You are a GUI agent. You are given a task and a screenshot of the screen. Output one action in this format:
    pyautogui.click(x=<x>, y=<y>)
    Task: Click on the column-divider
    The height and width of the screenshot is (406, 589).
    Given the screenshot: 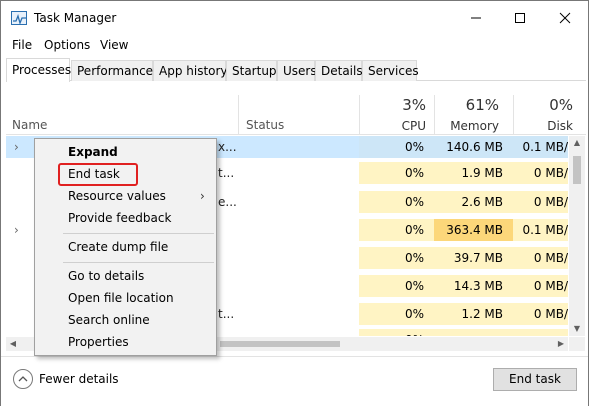 What is the action you would take?
    pyautogui.click(x=238, y=115)
    